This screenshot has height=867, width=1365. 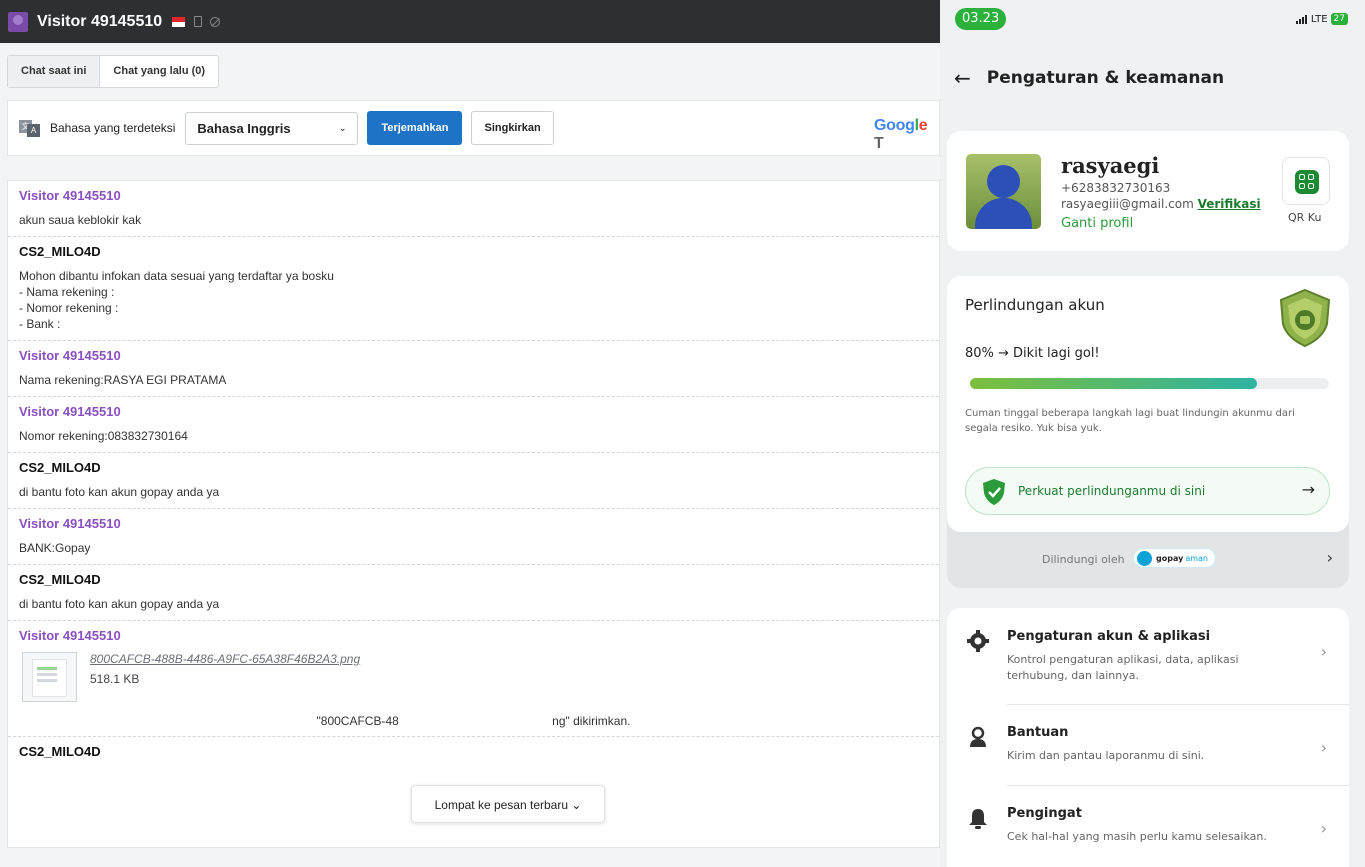 I want to click on menu-item-desc: Kirim dan pantau laporanmu di sini., so click(x=1106, y=755).